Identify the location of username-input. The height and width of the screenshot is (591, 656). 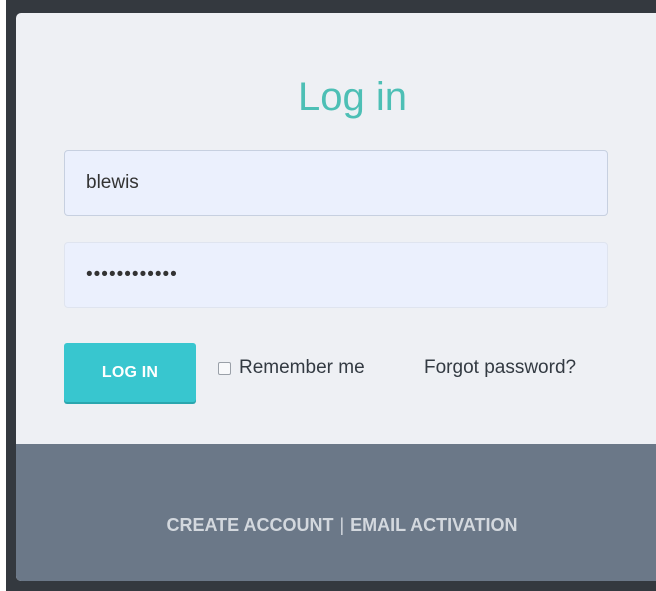
(336, 183).